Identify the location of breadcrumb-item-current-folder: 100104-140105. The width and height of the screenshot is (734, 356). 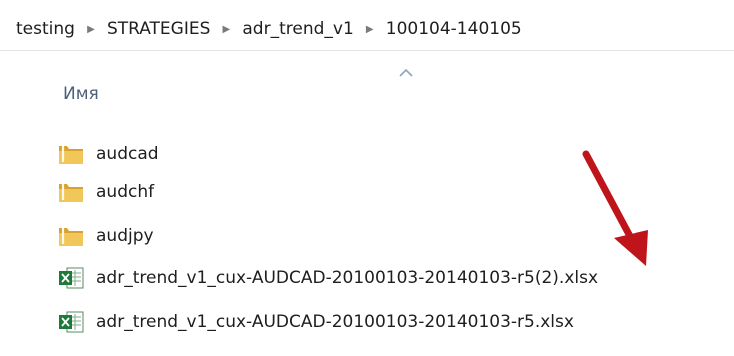
(454, 29).